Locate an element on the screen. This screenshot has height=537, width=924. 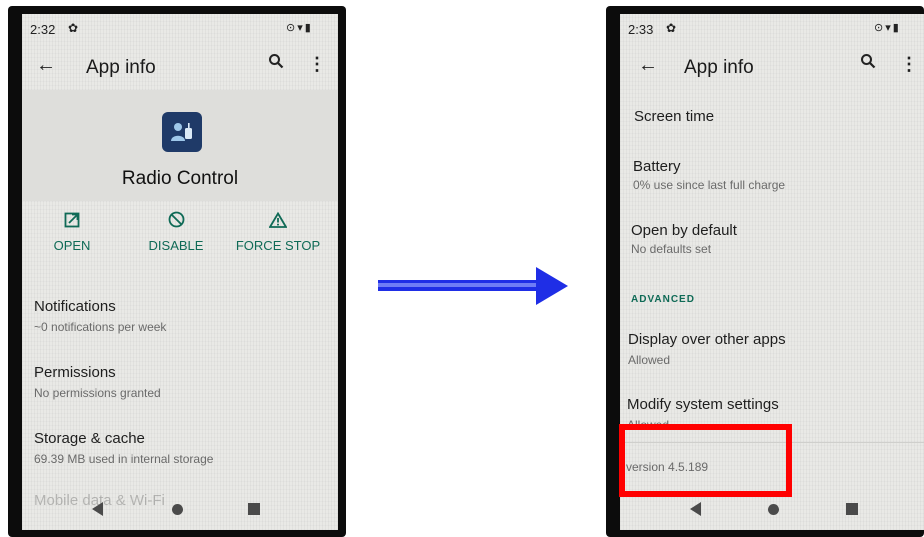
list-item-open-by-default: Open by default No defaults set is located at coordinates (772, 242).